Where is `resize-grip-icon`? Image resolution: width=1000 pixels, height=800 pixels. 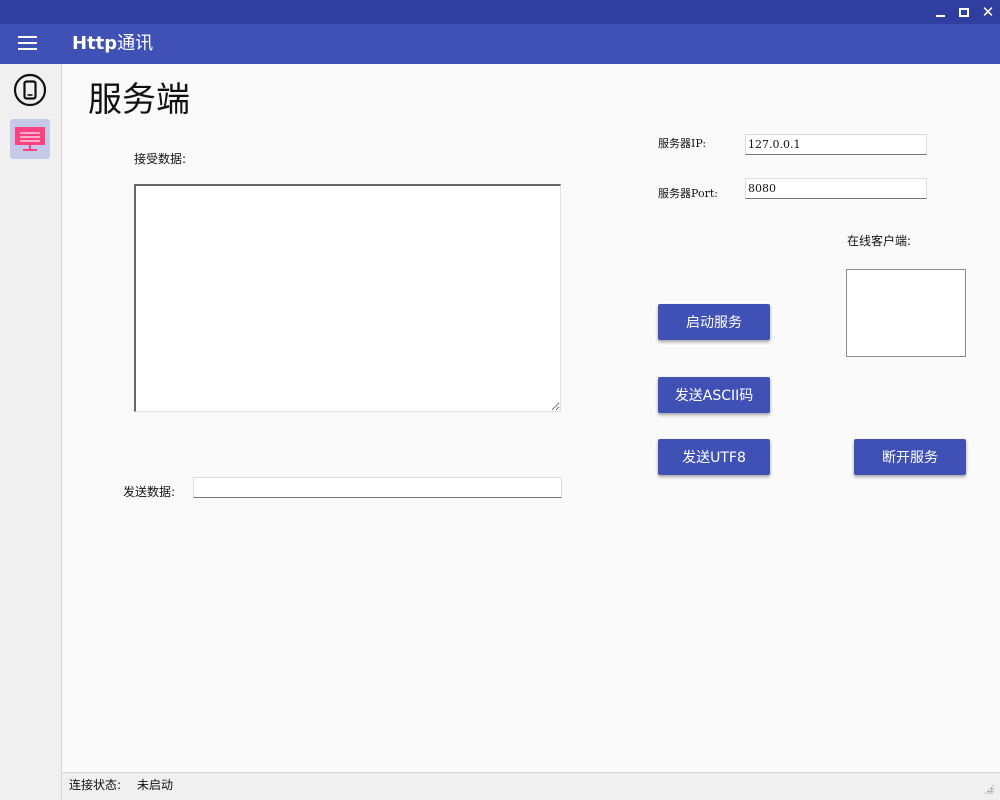
resize-grip-icon is located at coordinates (989, 789).